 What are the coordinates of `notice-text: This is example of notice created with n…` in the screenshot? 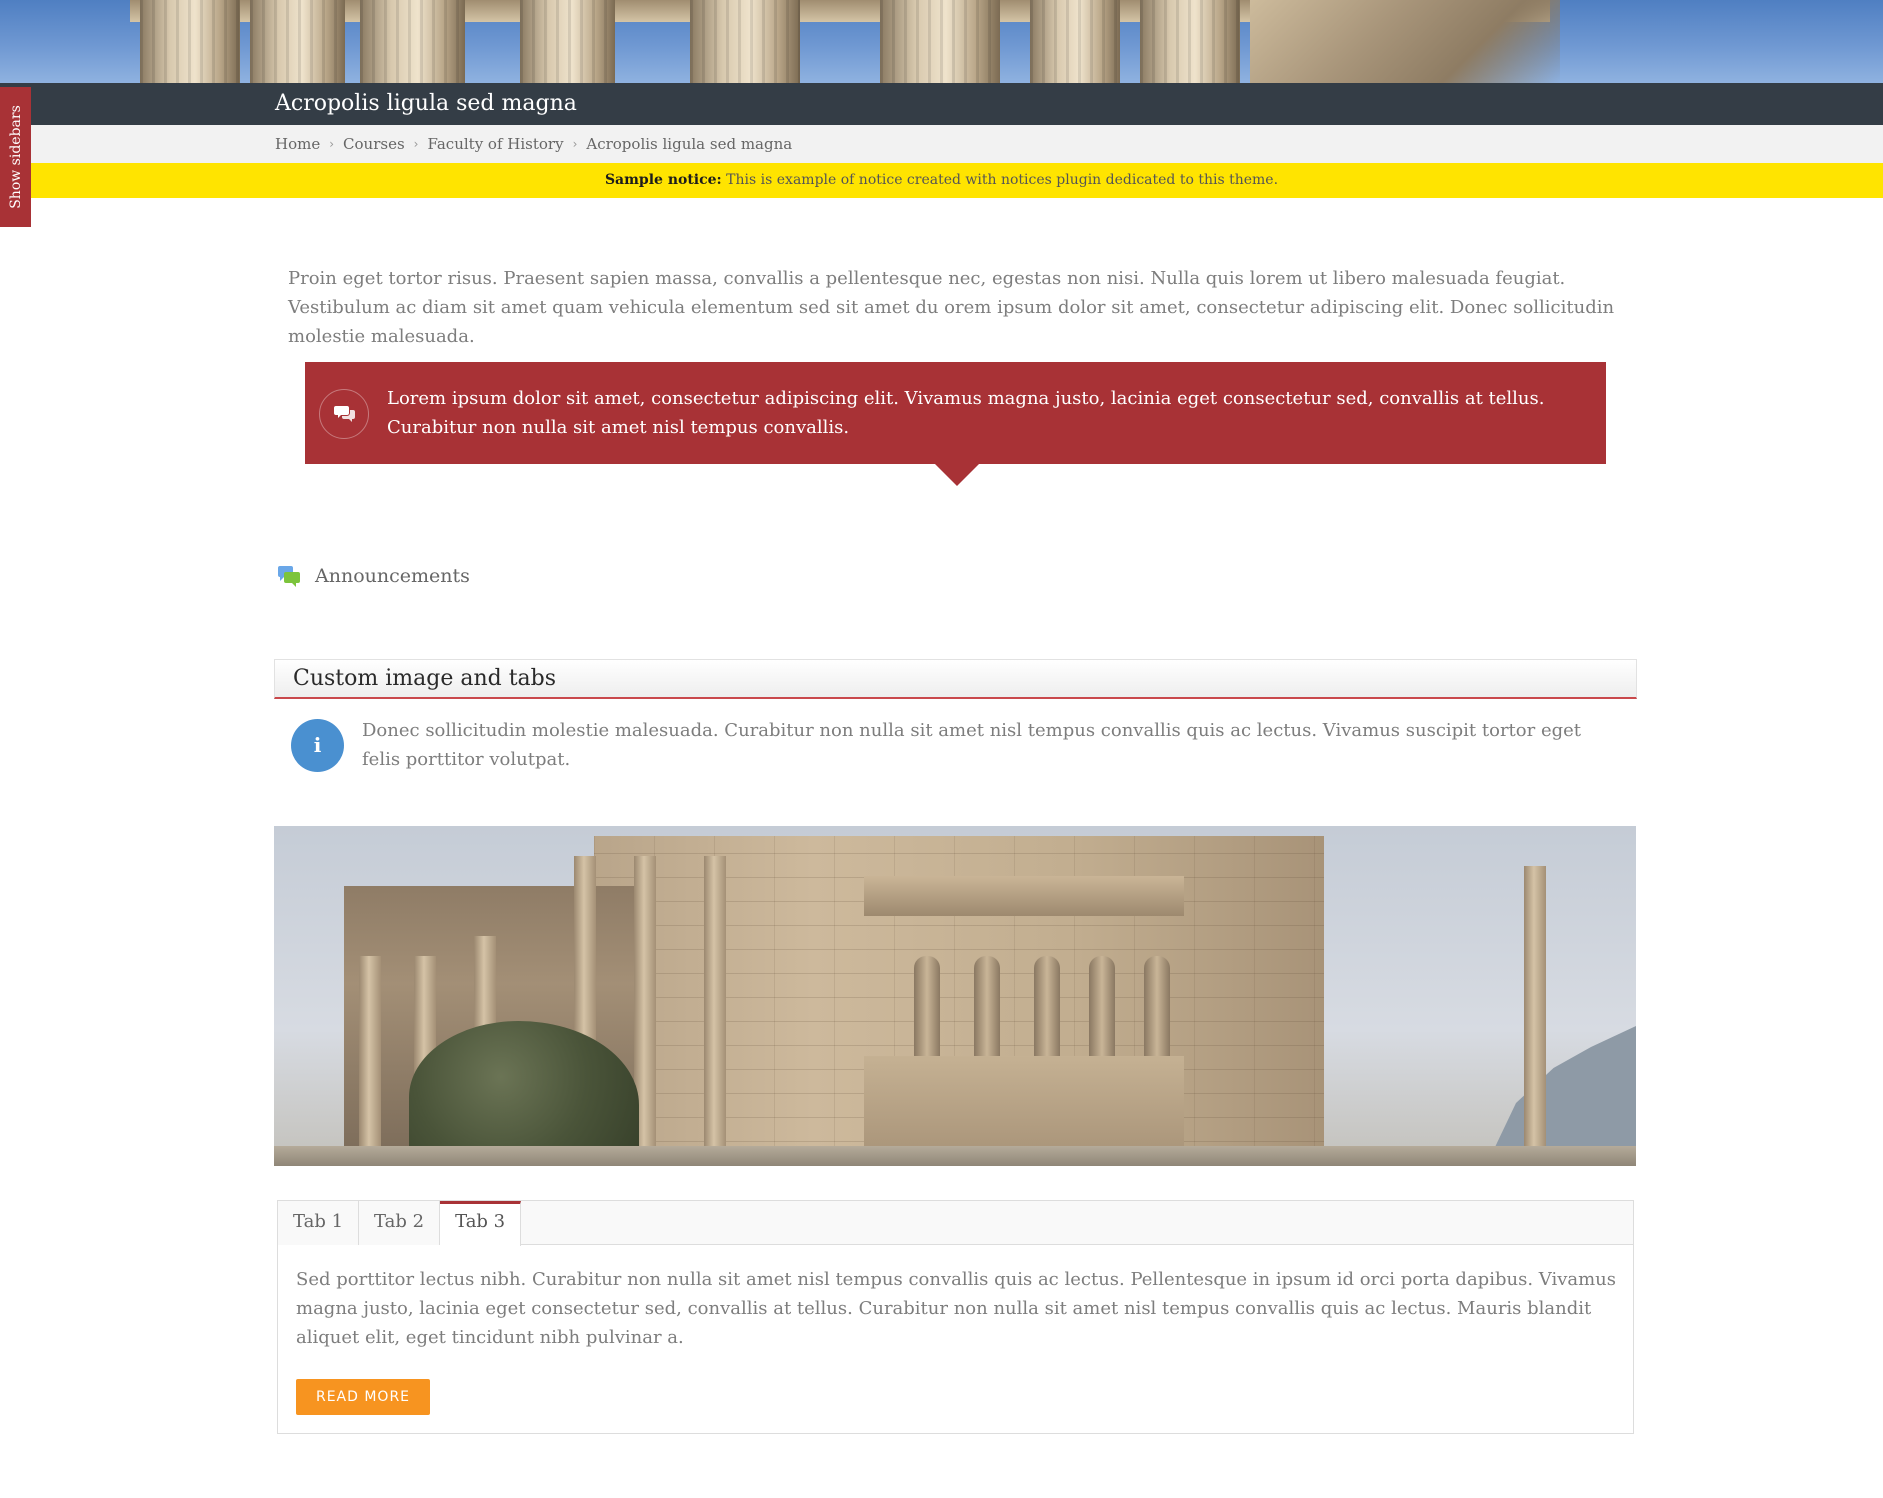 It's located at (1000, 180).